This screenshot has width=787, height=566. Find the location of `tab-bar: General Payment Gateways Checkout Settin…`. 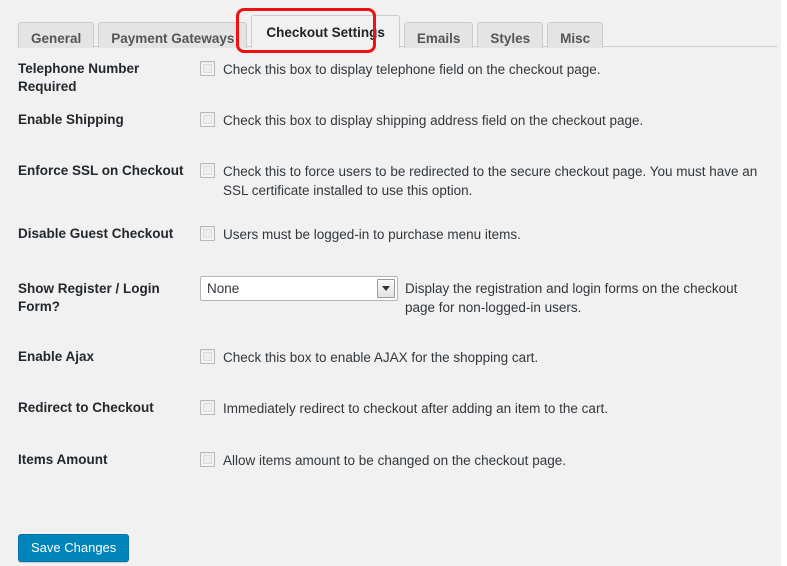

tab-bar: General Payment Gateways Checkout Settin… is located at coordinates (393, 26).